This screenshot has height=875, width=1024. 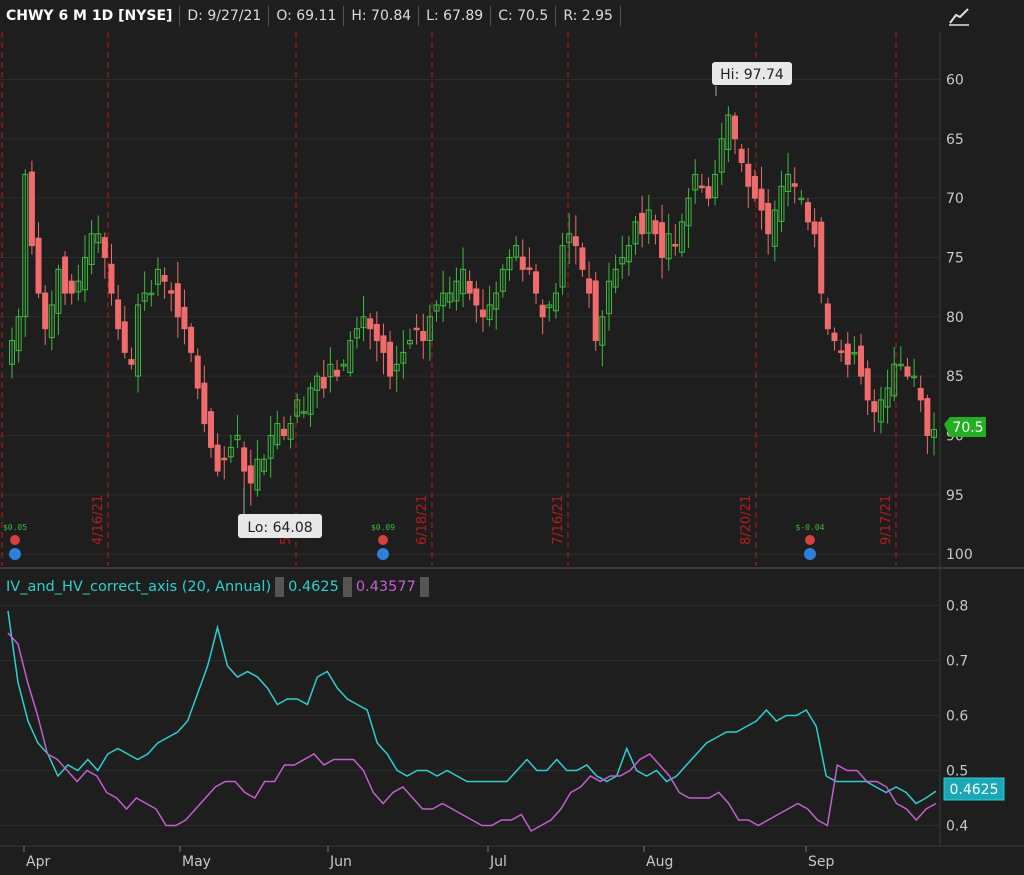 I want to click on last-price-tag: 70.5, so click(x=965, y=427).